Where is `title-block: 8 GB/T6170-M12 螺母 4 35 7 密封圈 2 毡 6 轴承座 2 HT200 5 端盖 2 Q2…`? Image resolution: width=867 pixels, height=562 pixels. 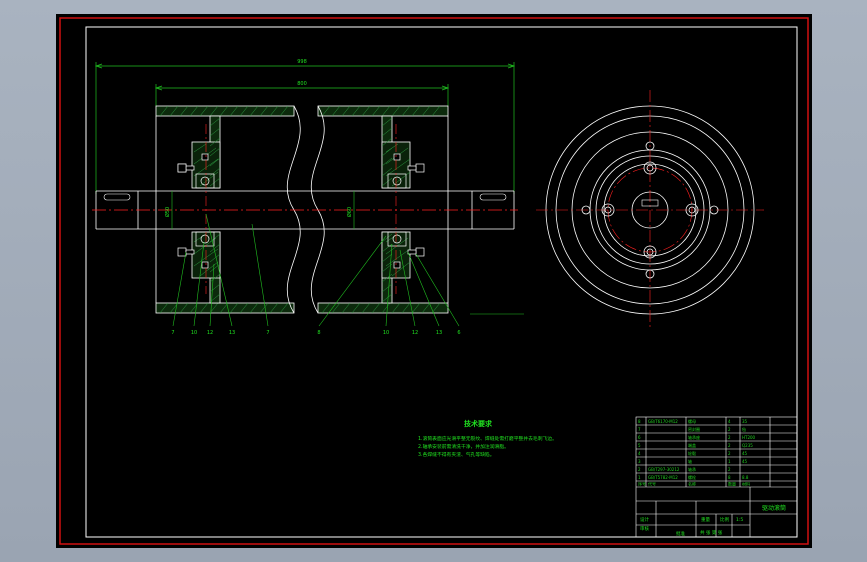
title-block: 8 GB/T6170-M12 螺母 4 35 7 密封圈 2 毡 6 轴承座 2 HT200 5 端盖 2 Q2… is located at coordinates (716, 477).